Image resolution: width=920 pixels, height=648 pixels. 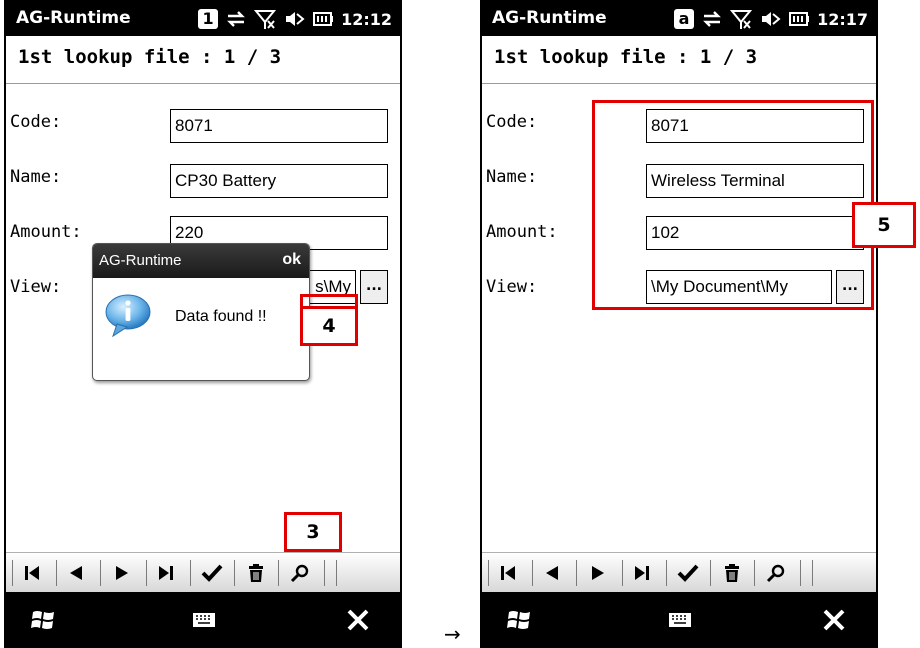 I want to click on name-field: CP30 Battery, so click(x=279, y=181).